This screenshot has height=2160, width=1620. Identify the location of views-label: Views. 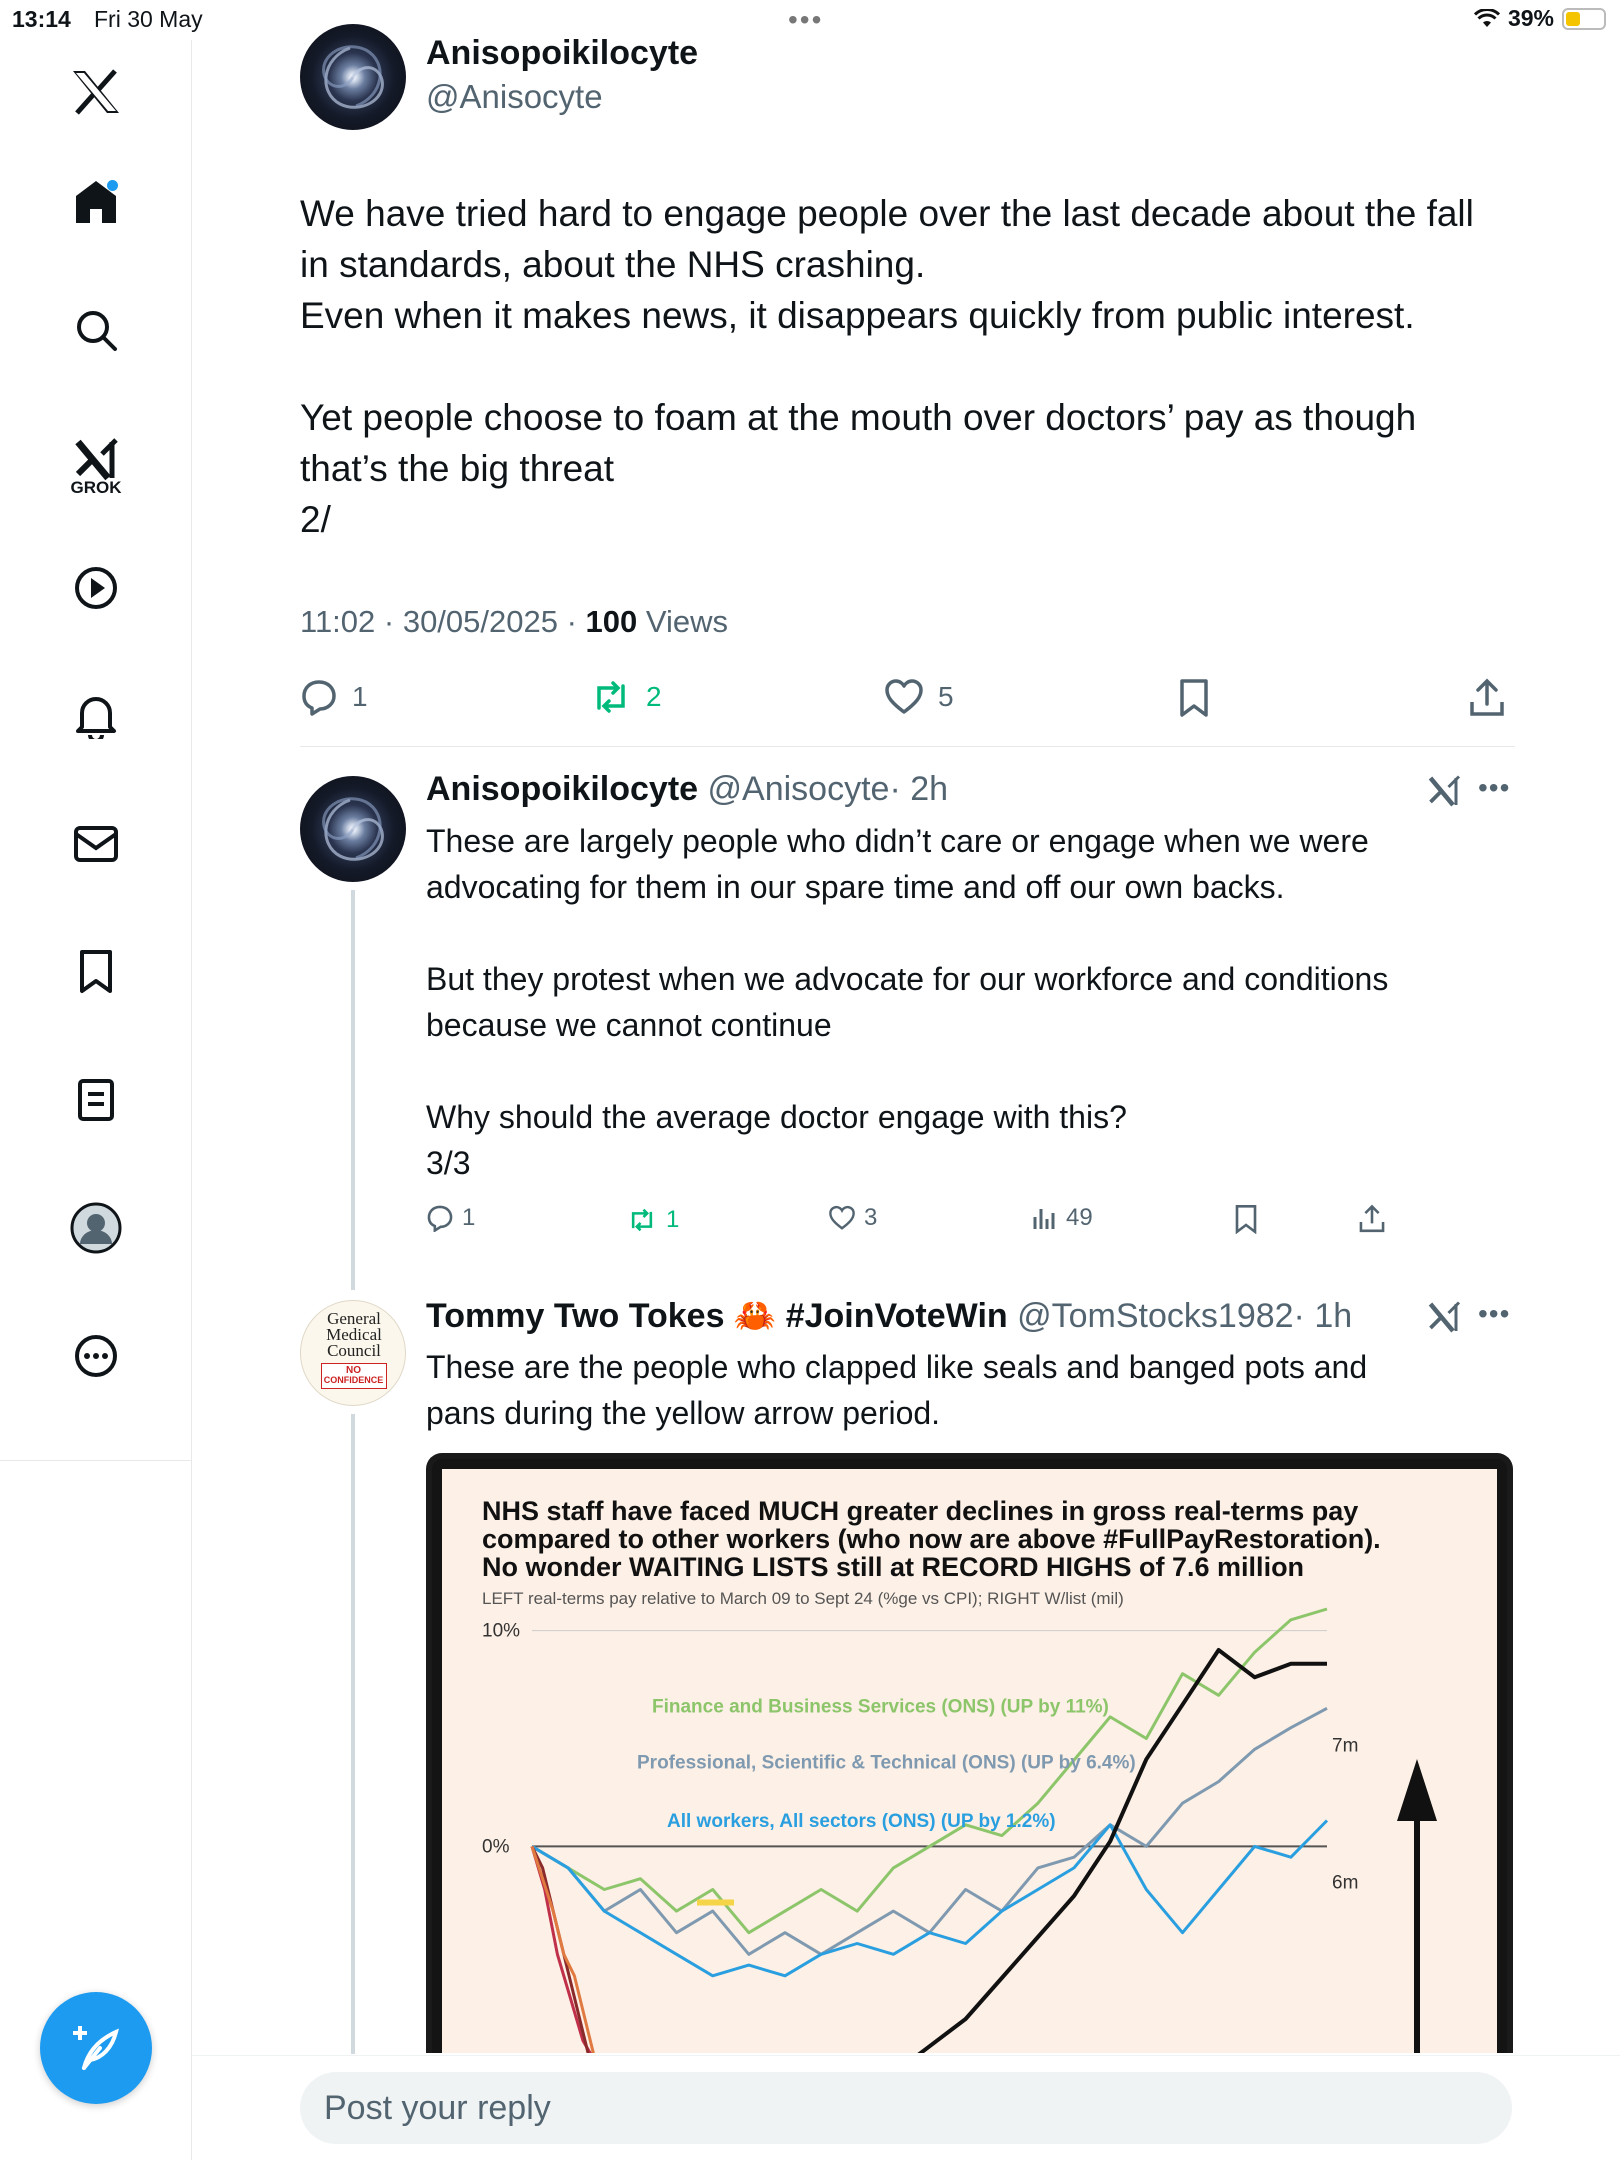
(683, 621).